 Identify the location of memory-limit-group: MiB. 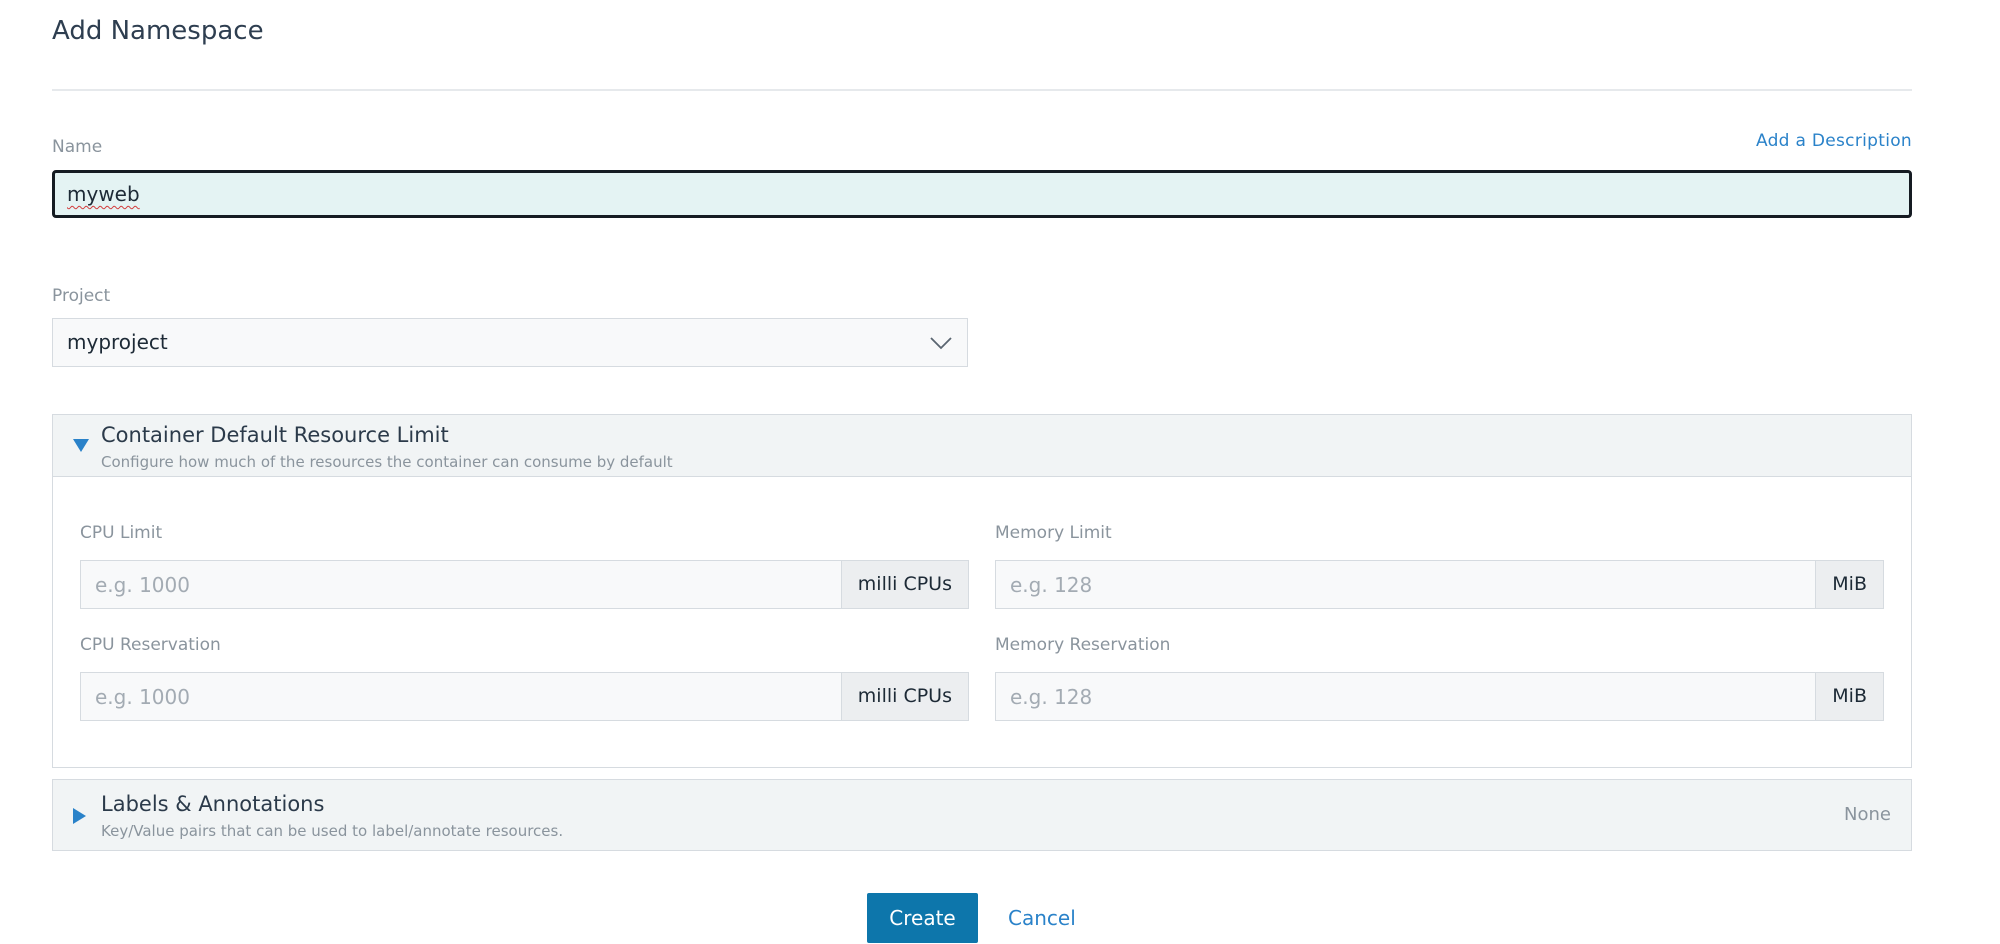
(1439, 584).